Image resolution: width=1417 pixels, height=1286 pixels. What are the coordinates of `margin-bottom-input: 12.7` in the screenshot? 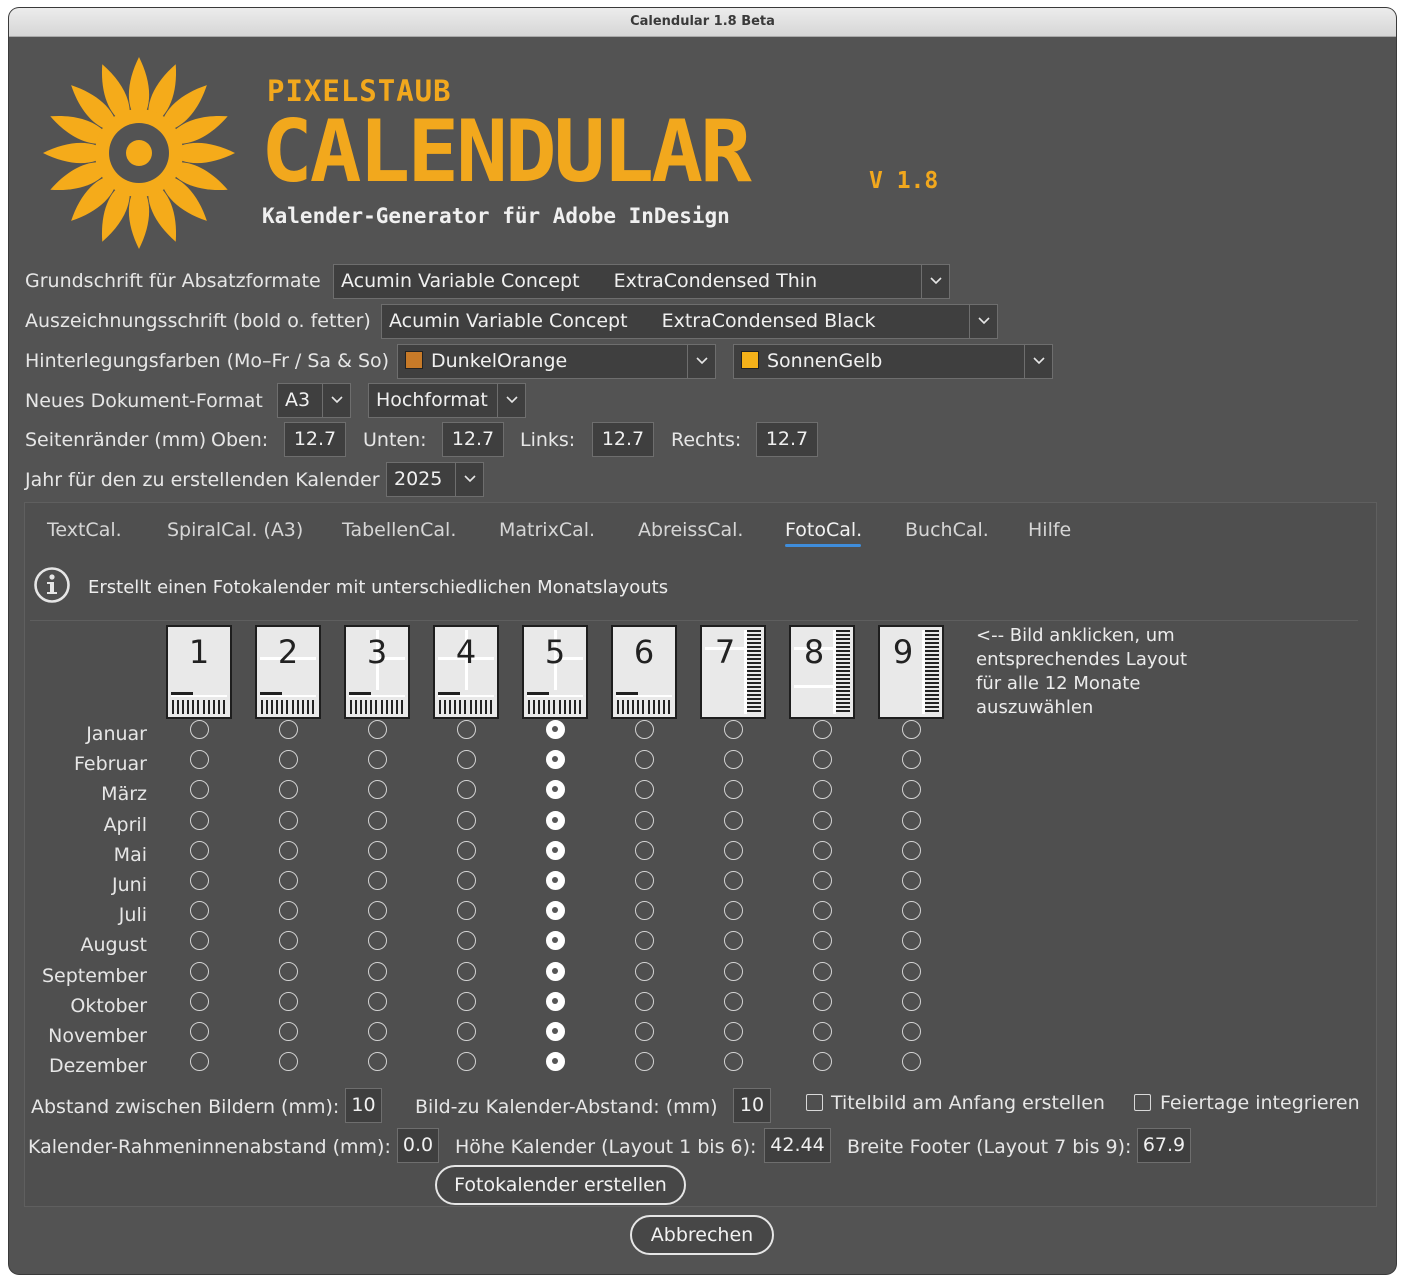 It's located at (473, 439).